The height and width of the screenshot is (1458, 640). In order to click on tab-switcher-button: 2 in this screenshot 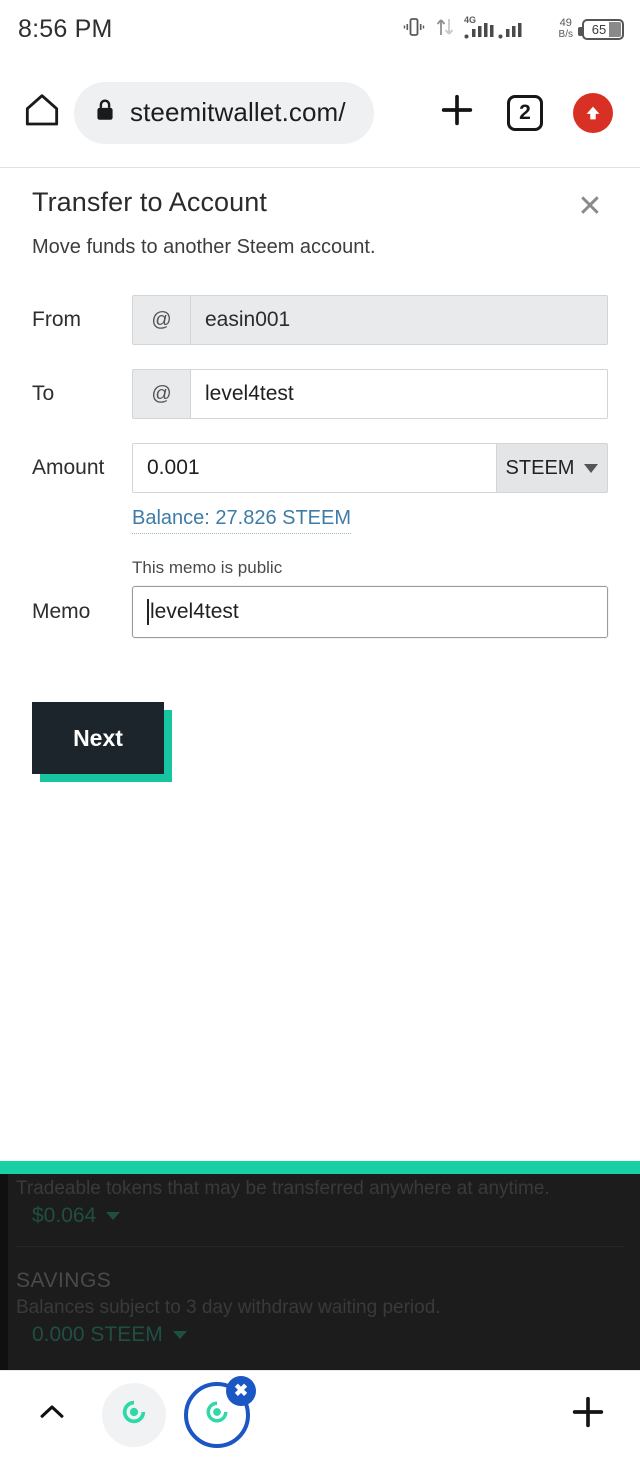, I will do `click(525, 113)`.